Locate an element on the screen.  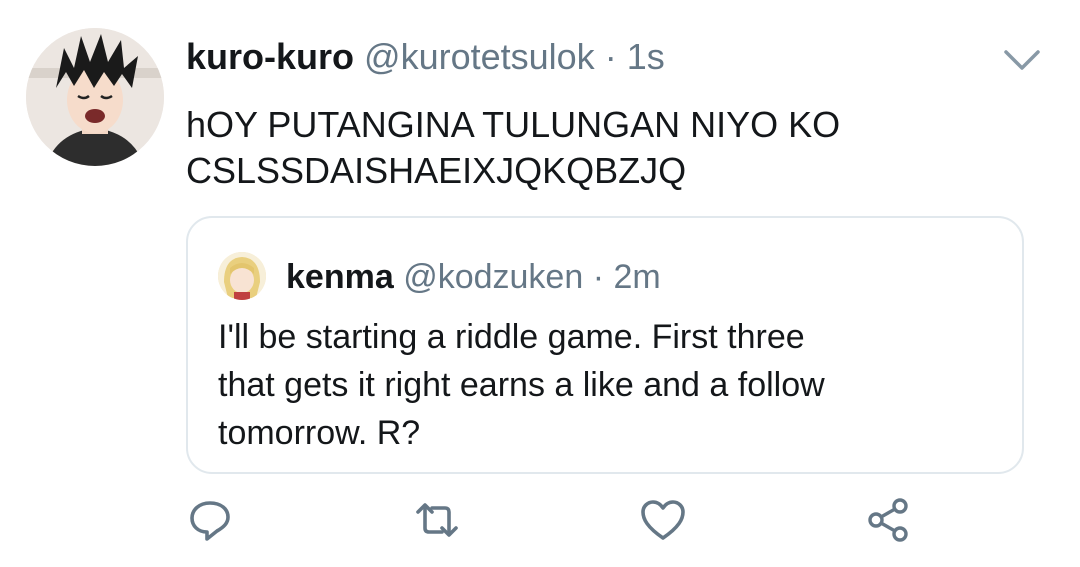
retweet-icon is located at coordinates (437, 520).